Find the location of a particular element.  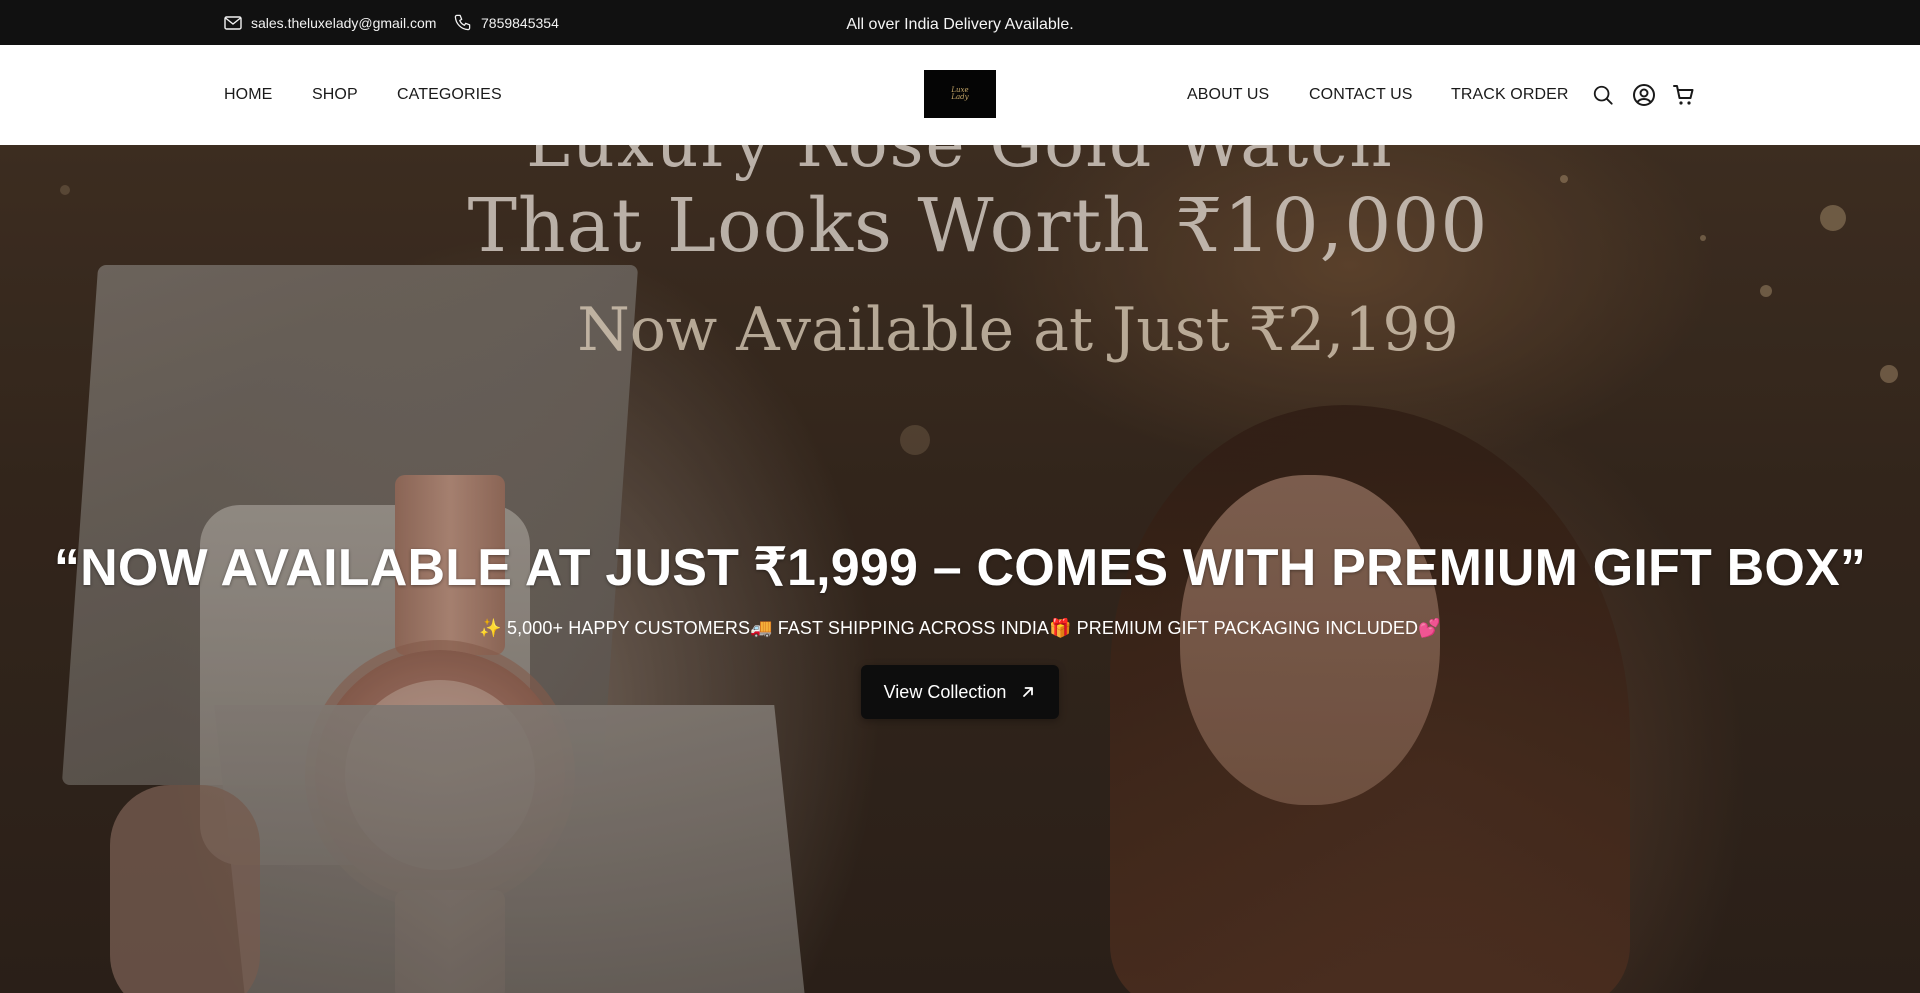

contact-phone: 7859845354 is located at coordinates (506, 22).